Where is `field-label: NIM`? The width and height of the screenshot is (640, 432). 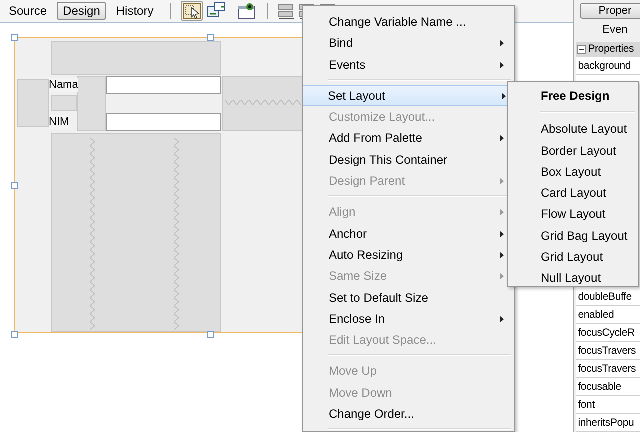
field-label: NIM is located at coordinates (59, 122).